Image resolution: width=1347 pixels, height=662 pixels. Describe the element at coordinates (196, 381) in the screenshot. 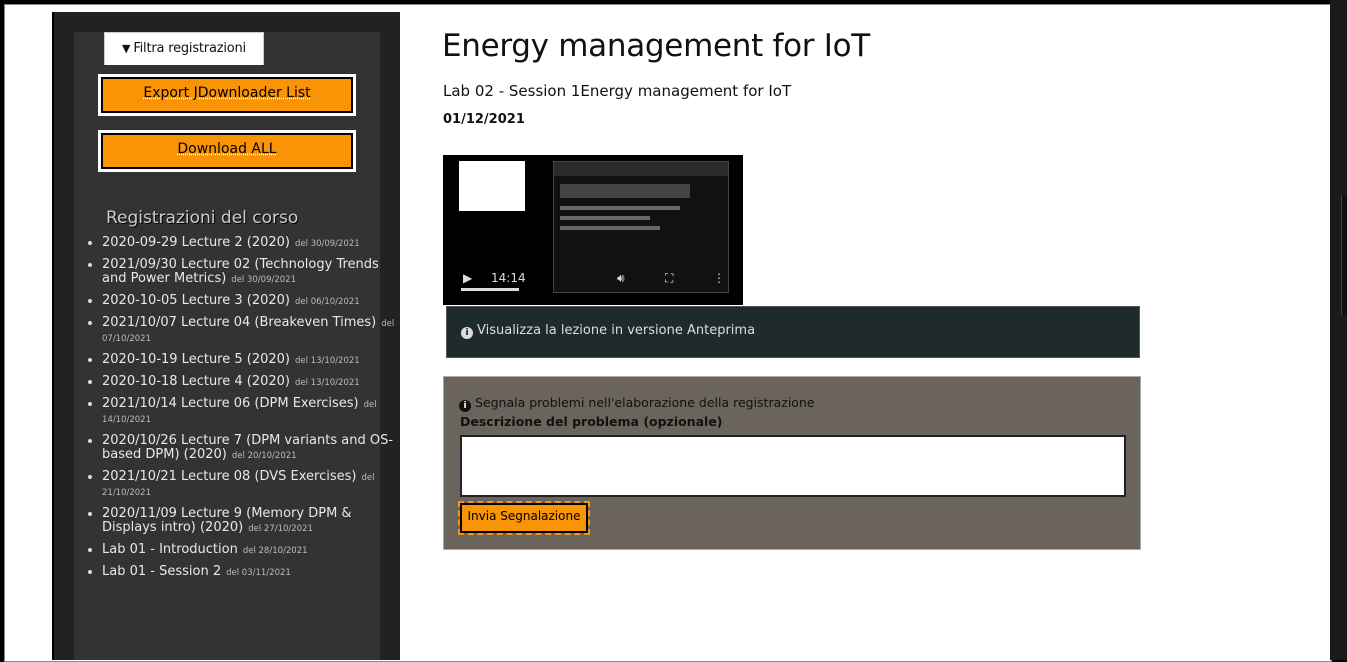

I see `recording-link: 2020-10-18 Lecture 4 (2020)` at that location.